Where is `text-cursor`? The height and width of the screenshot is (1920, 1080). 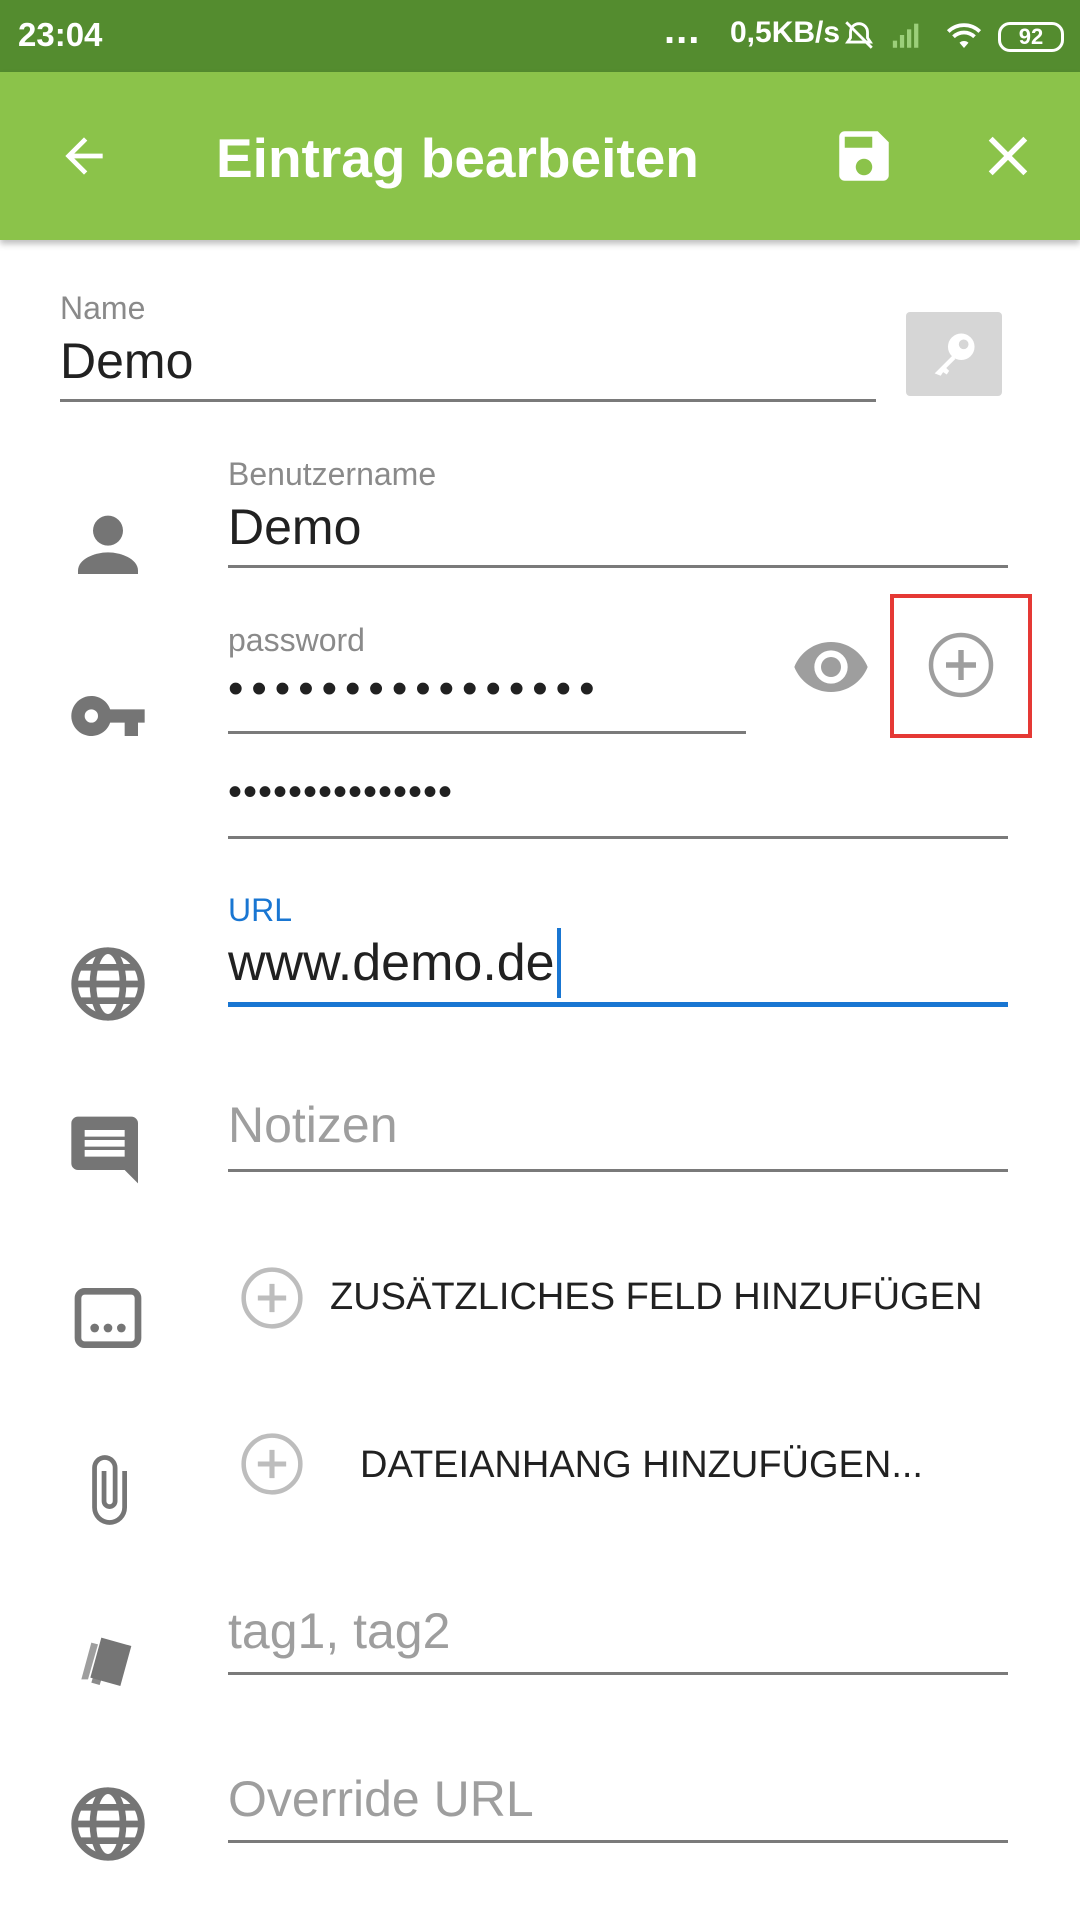
text-cursor is located at coordinates (558, 963).